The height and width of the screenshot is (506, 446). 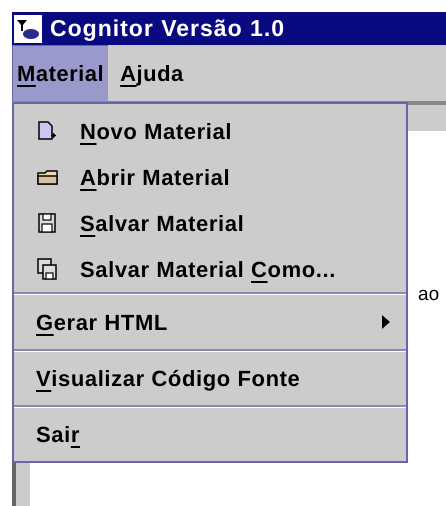 I want to click on menu-bar-item: Material, so click(x=60, y=73).